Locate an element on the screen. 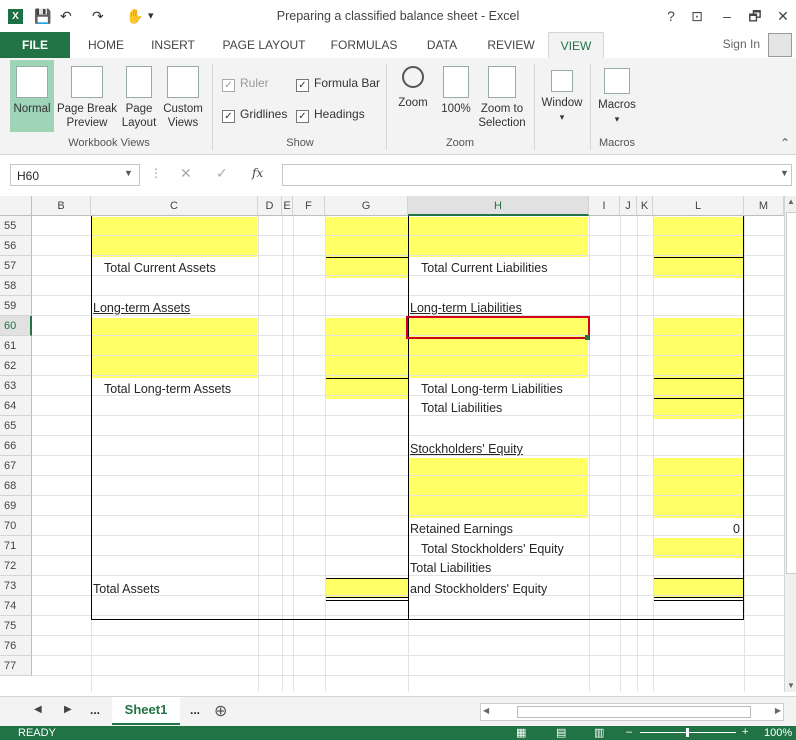 Image resolution: width=796 pixels, height=740 pixels. headings-checkbox: ✓ Headings is located at coordinates (330, 115).